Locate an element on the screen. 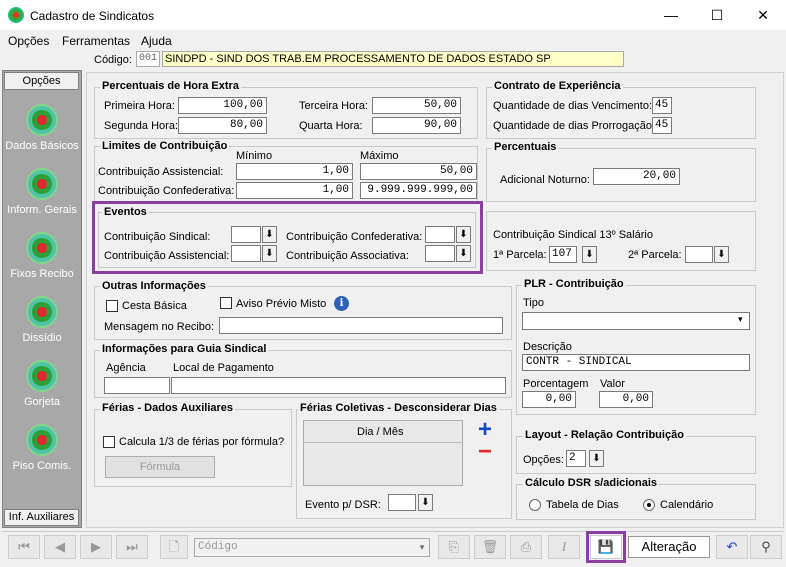  ferias-title: Férias - Dados Auxiliares is located at coordinates (168, 408).